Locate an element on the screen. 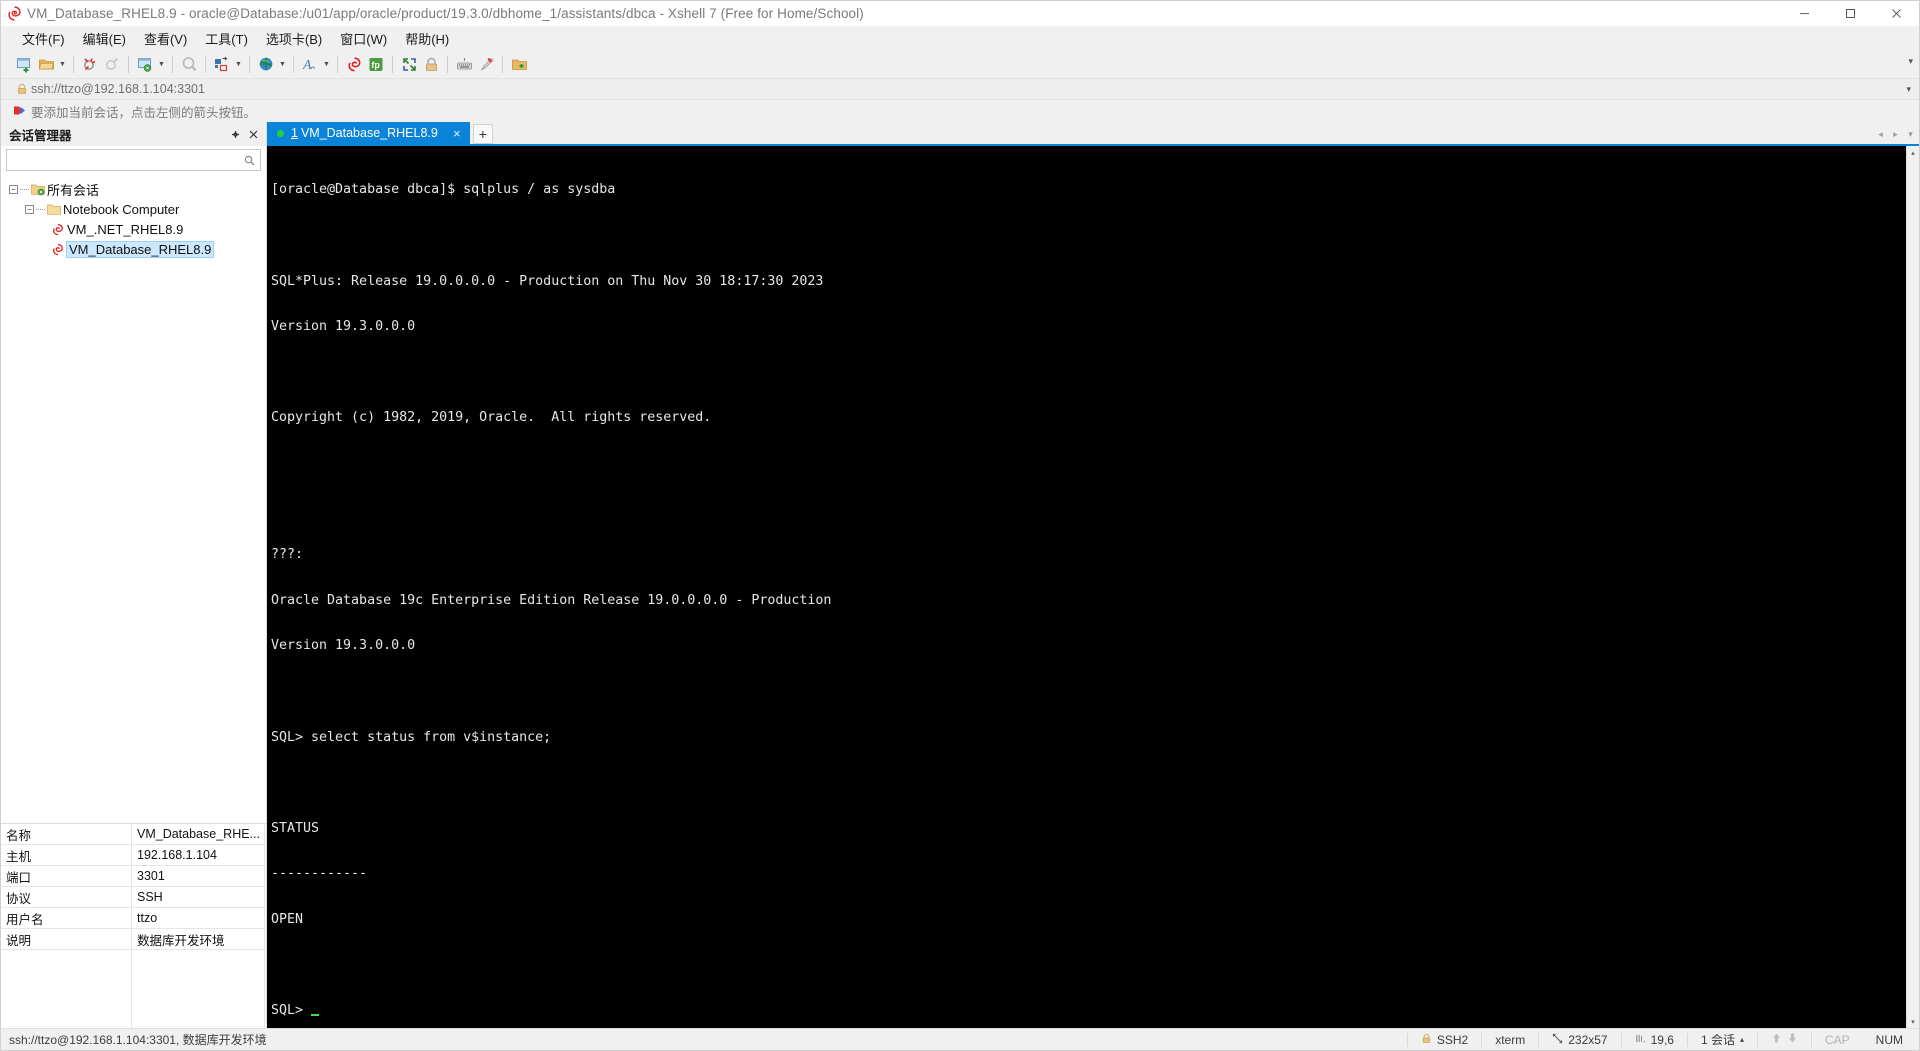 The height and width of the screenshot is (1051, 1920). session-count-caret-icon: ▴ is located at coordinates (1742, 1039).